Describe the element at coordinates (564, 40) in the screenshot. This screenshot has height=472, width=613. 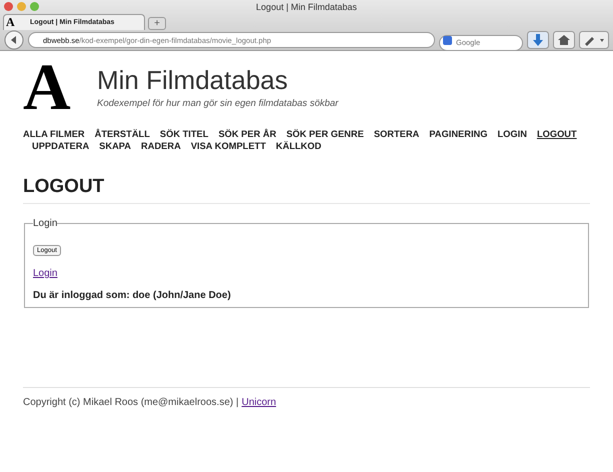
I see `home-icon` at that location.